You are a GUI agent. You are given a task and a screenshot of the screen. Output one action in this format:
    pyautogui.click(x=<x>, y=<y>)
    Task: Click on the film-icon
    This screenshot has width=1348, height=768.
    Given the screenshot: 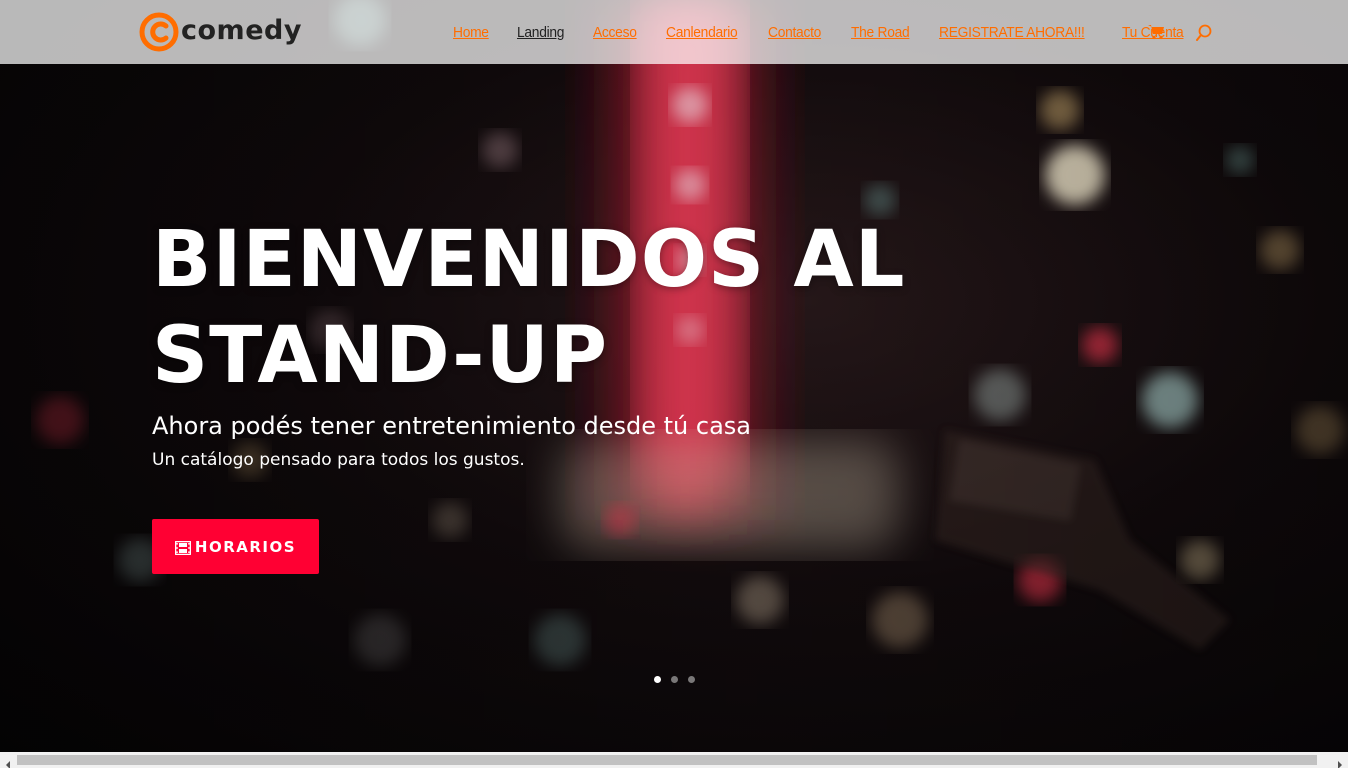 What is the action you would take?
    pyautogui.click(x=183, y=547)
    